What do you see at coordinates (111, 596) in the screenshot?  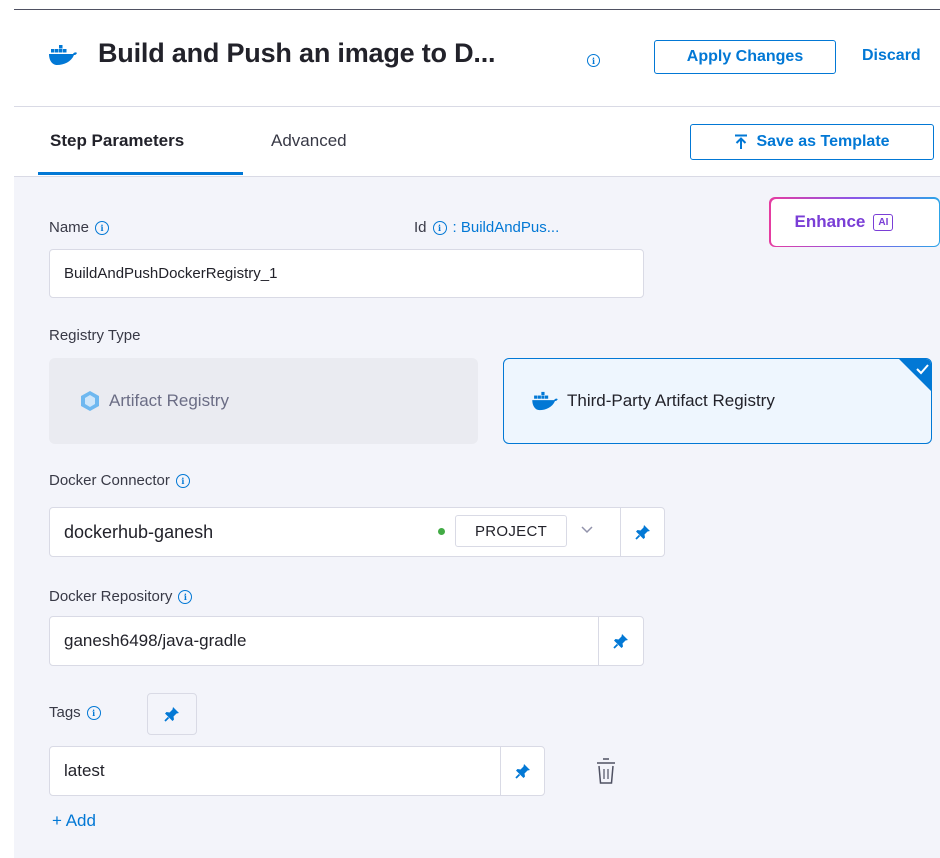 I see `docker-repository-label-text: Docker Repository` at bounding box center [111, 596].